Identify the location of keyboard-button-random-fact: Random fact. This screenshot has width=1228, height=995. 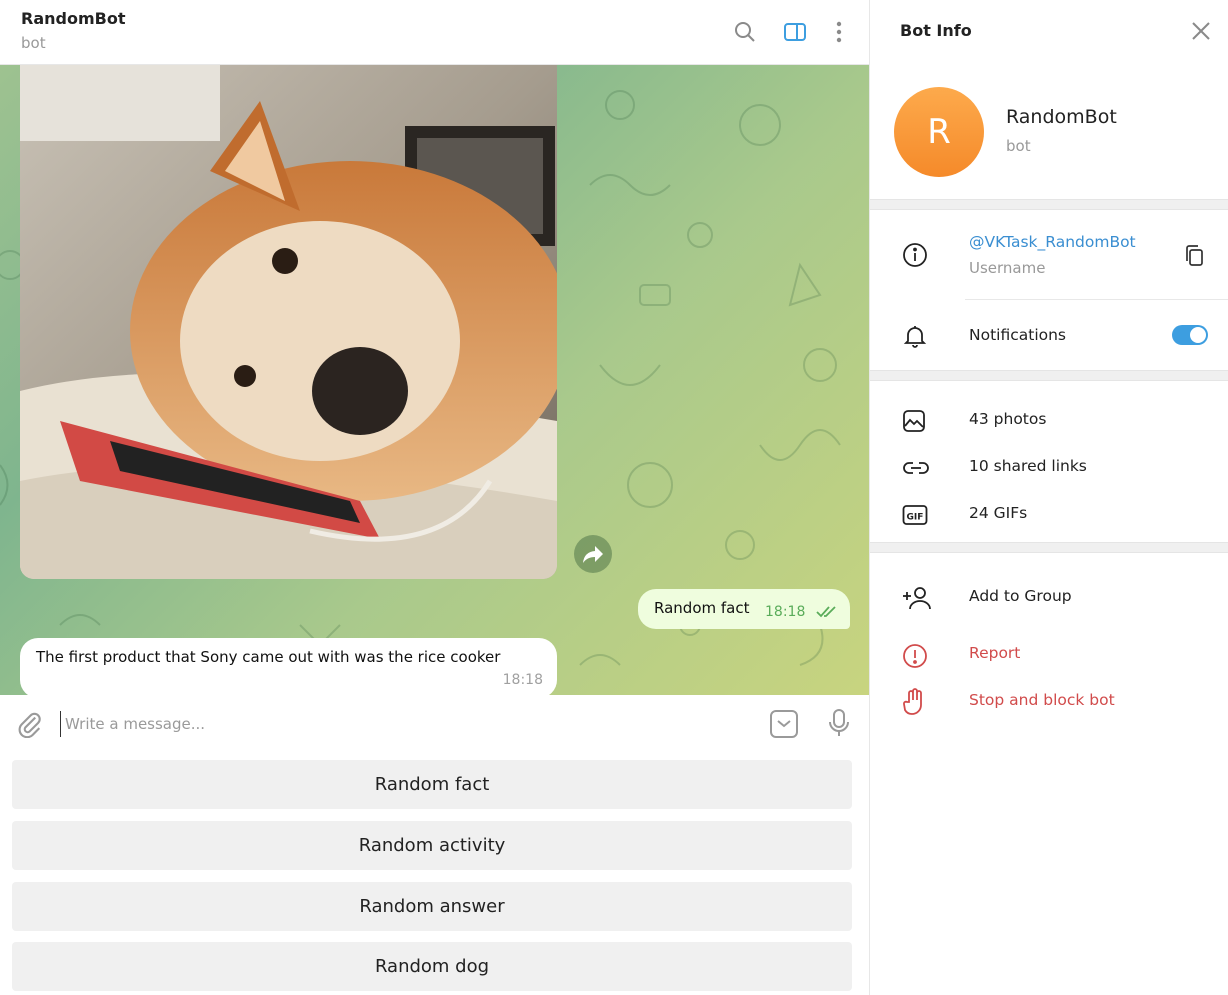
(432, 784).